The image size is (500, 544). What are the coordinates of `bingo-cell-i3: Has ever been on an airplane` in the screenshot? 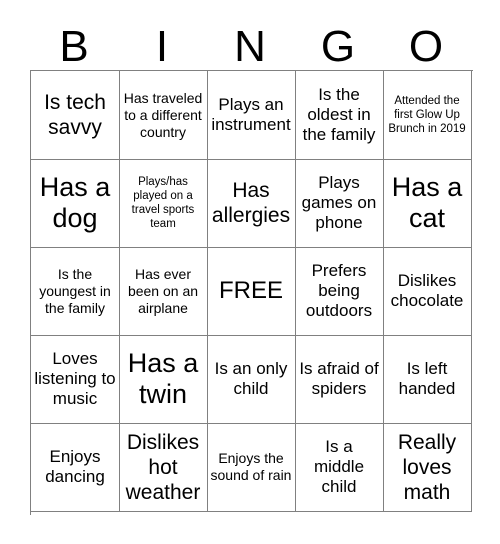 It's located at (163, 291).